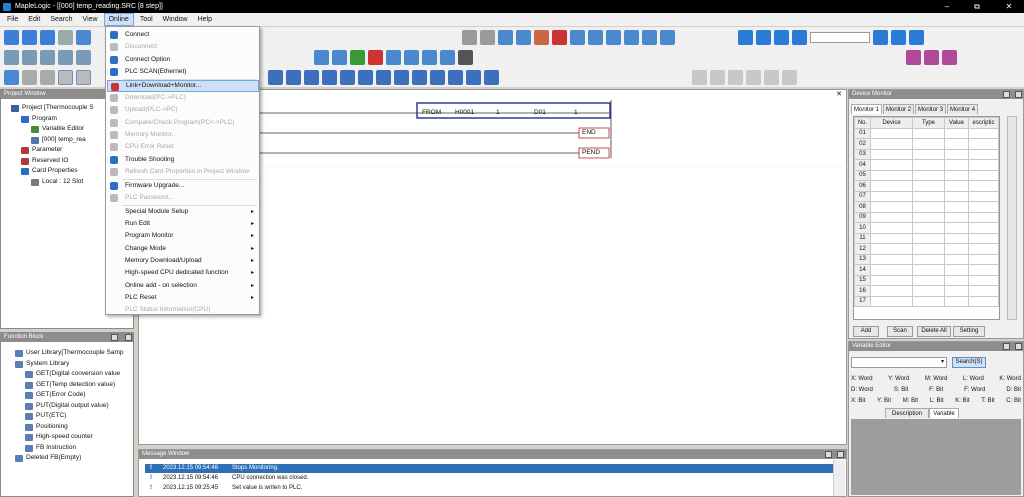 The width and height of the screenshot is (1024, 497). What do you see at coordinates (969, 331) in the screenshot?
I see `setting-button: Setting` at bounding box center [969, 331].